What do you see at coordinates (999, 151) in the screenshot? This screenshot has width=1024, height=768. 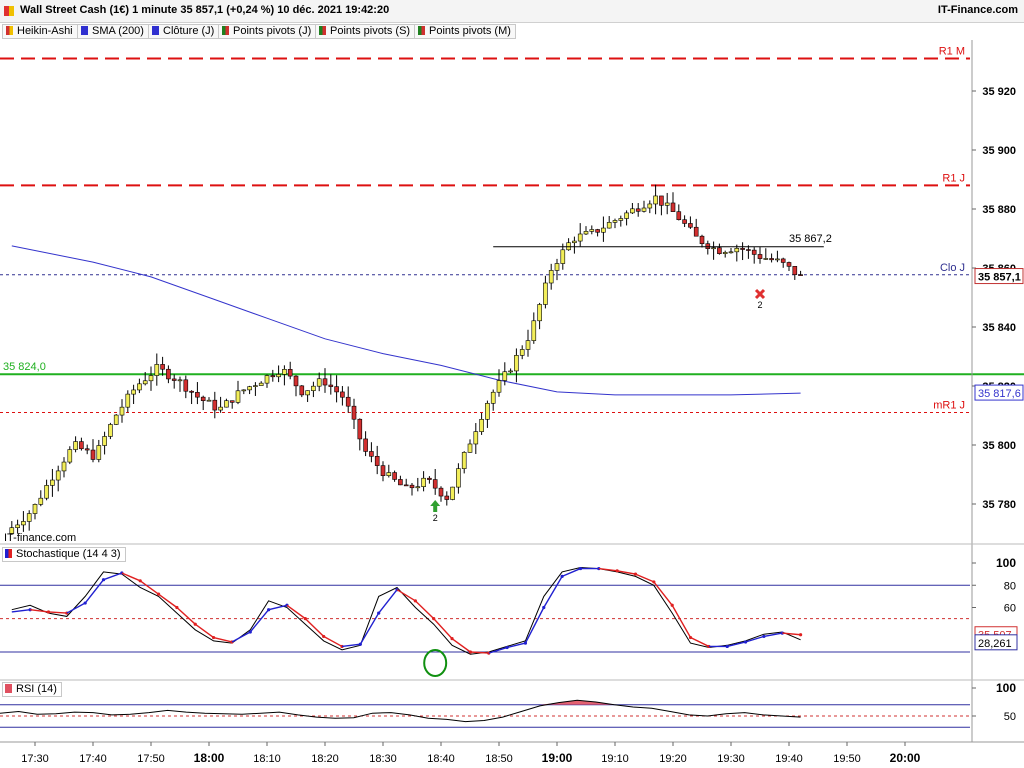 I see `y-tick-label: 35 900` at bounding box center [999, 151].